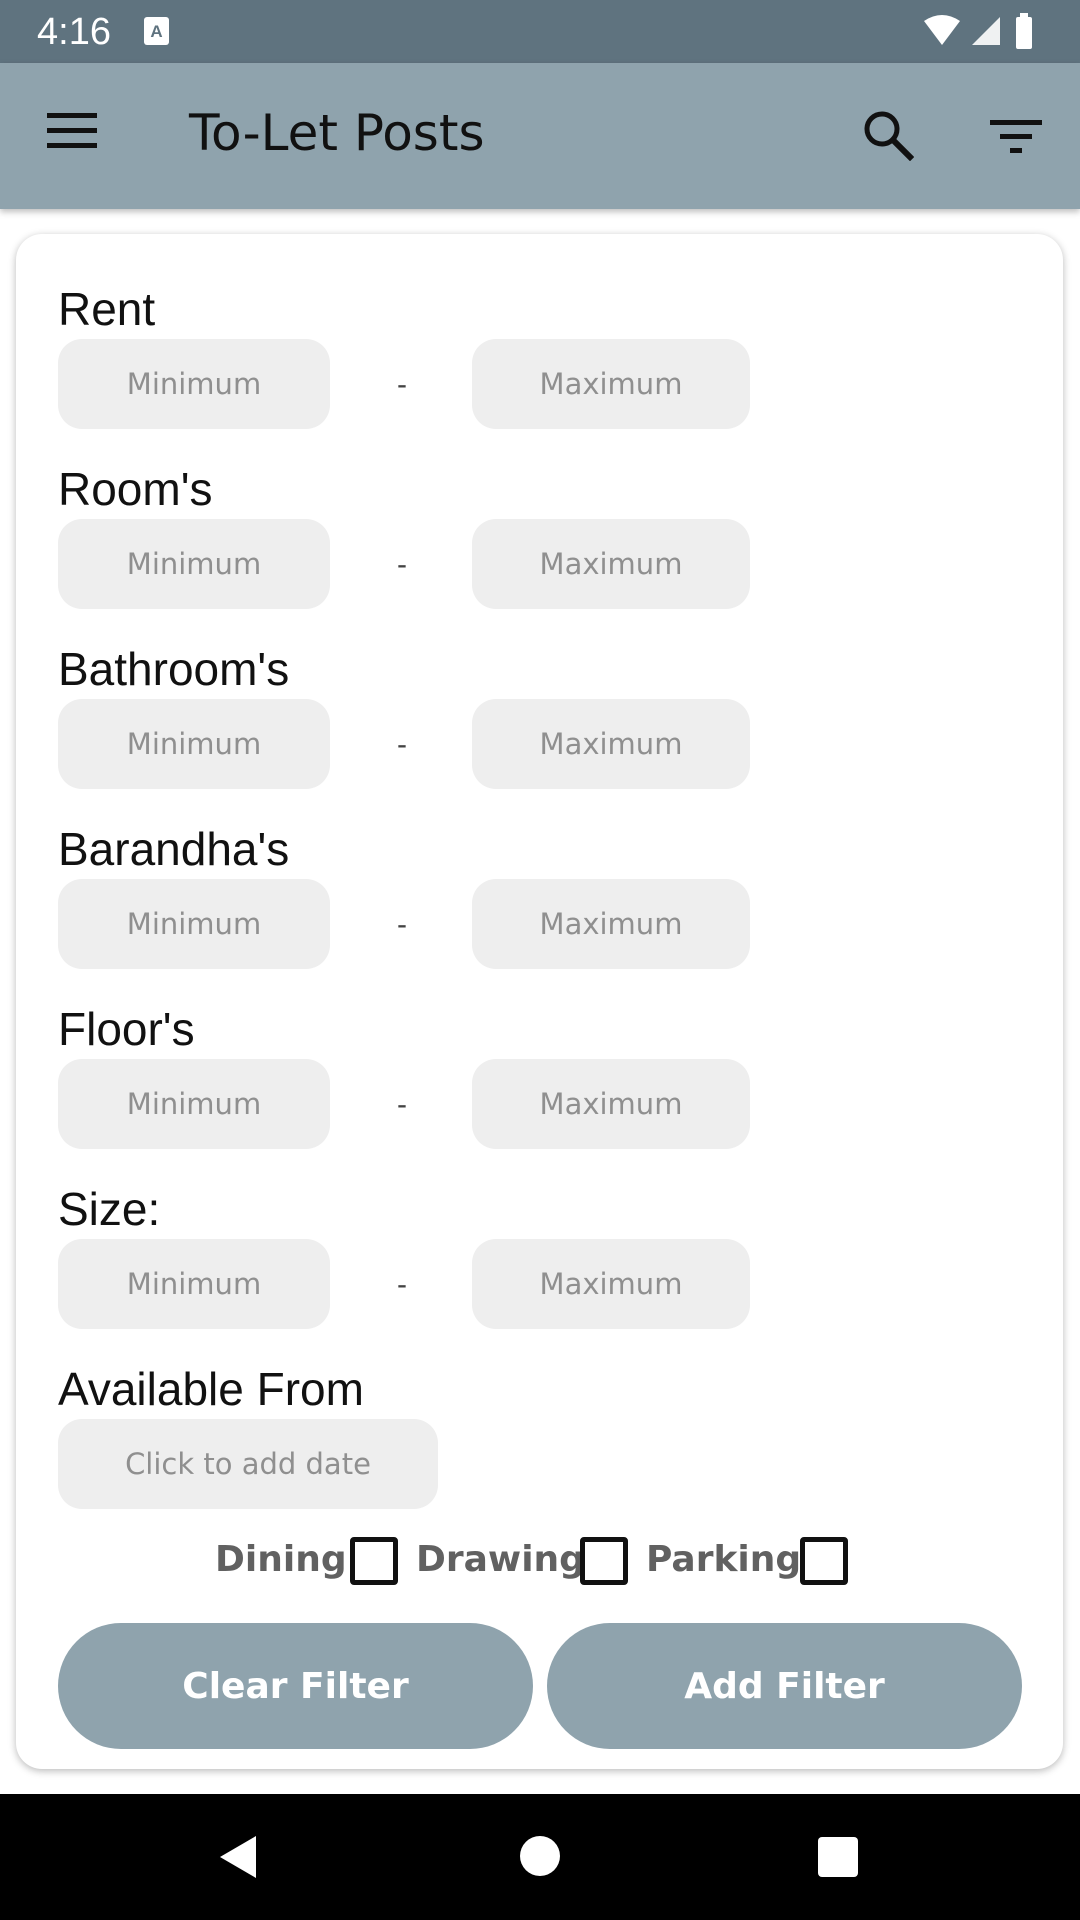 Image resolution: width=1080 pixels, height=1920 pixels. I want to click on barandhas-min-input: Minimum, so click(194, 924).